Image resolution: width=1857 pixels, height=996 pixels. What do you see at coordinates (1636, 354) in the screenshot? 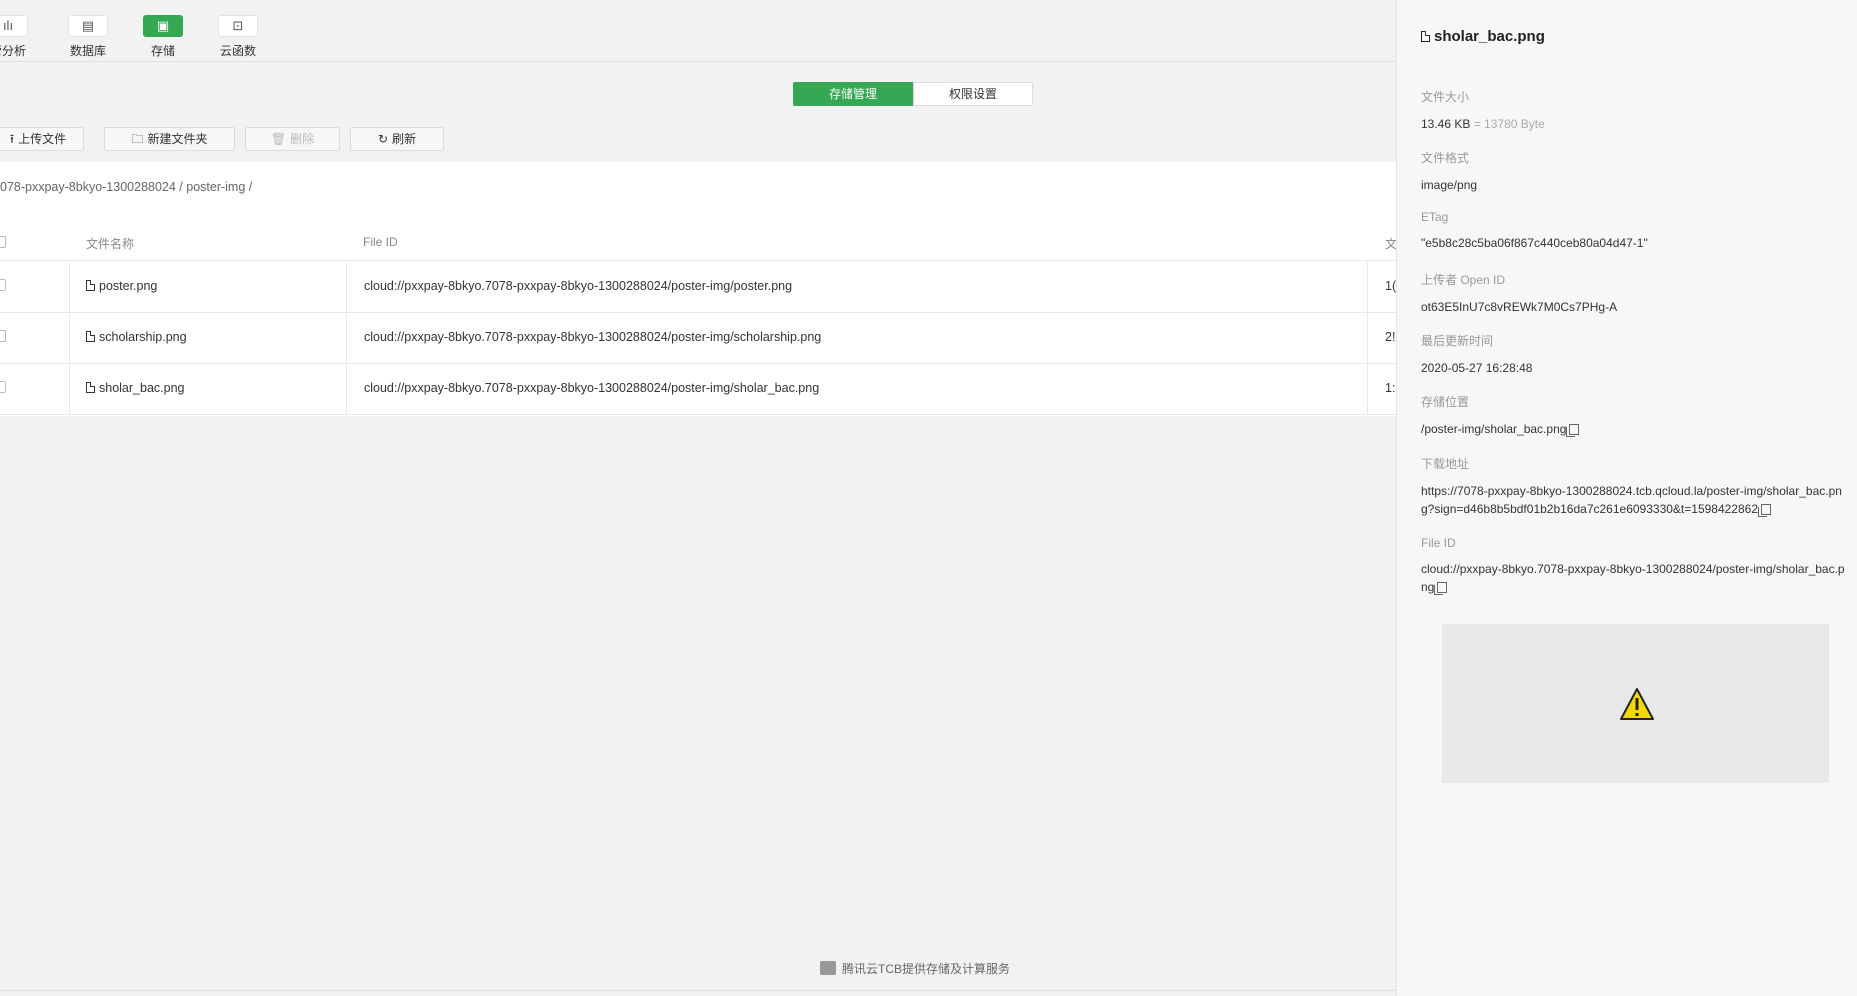
I see `updated-time-field: 最后更新时间 2020-05-27 16:28:48` at bounding box center [1636, 354].